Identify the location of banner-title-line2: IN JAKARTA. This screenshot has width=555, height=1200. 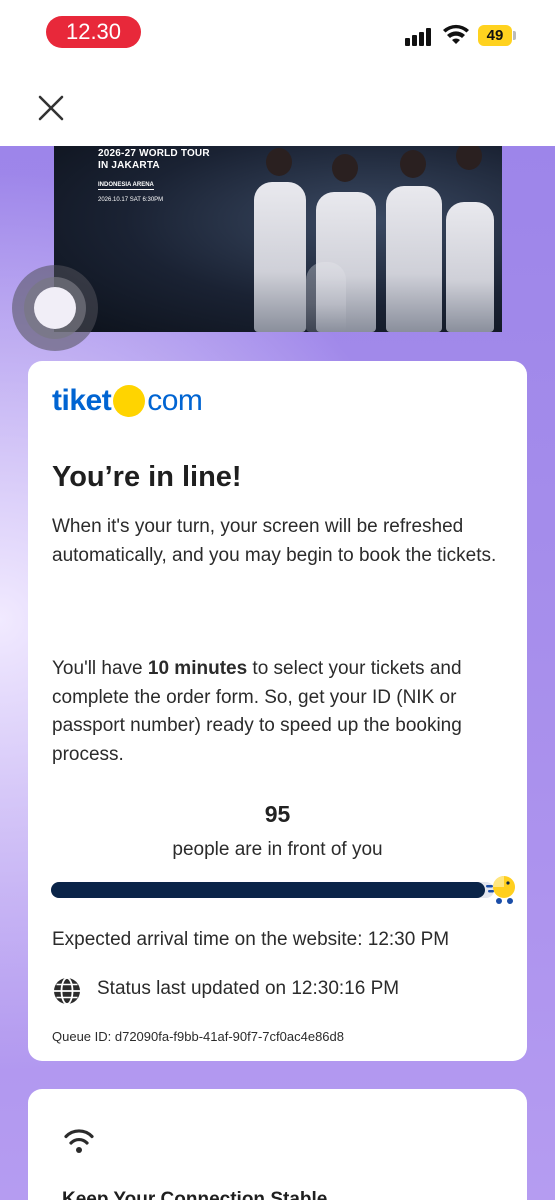
(129, 165).